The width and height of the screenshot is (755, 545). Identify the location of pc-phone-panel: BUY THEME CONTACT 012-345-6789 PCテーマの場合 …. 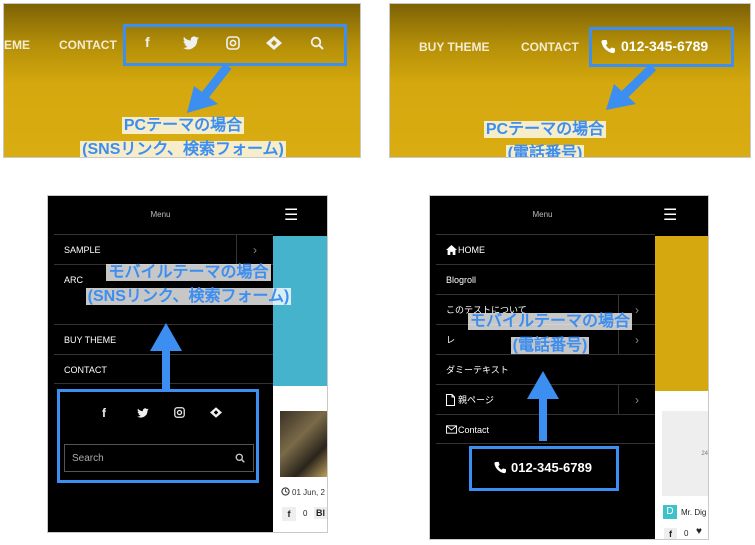
(570, 80).